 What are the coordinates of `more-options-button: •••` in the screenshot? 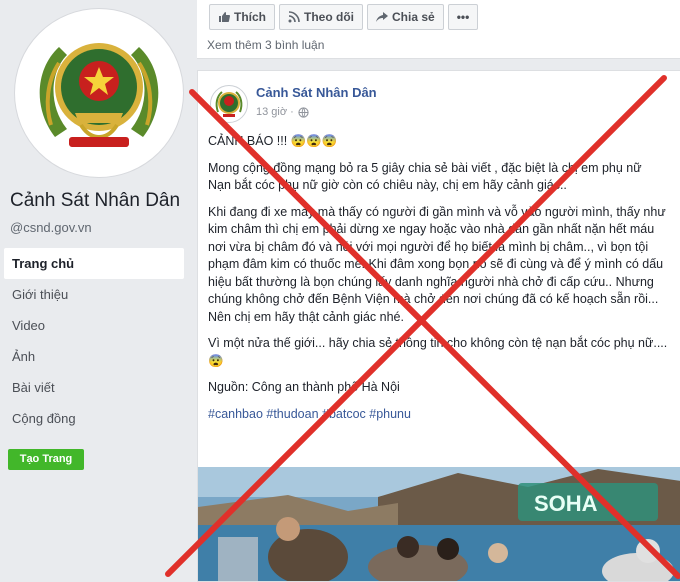 It's located at (463, 17).